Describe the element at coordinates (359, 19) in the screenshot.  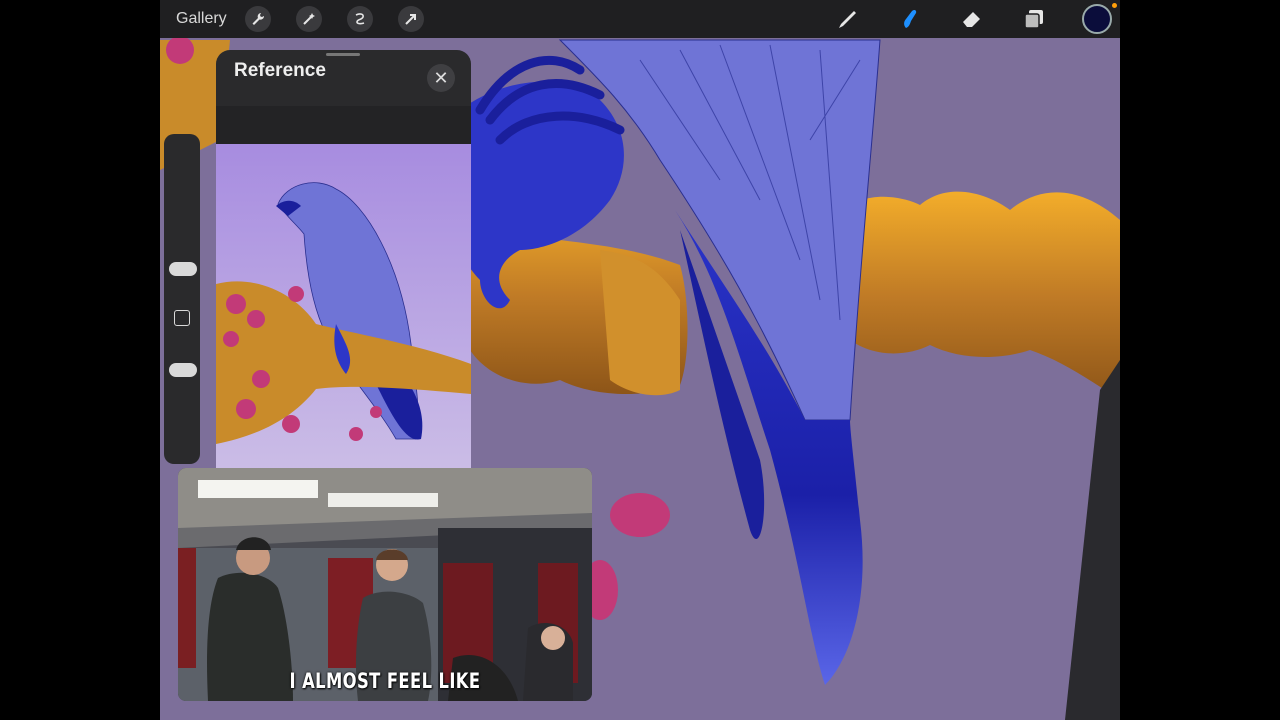
I see `selection-icon` at that location.